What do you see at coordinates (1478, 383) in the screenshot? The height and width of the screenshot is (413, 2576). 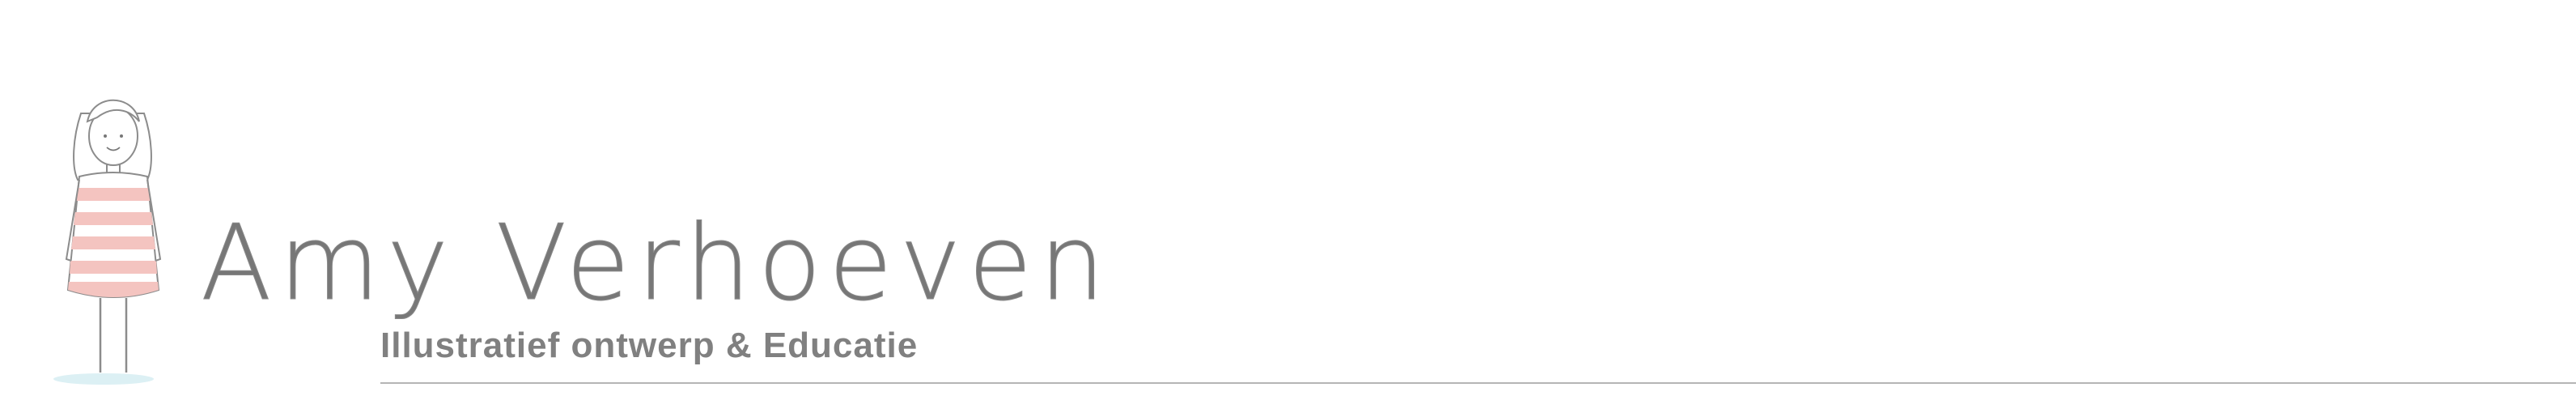 I see `header-divider` at bounding box center [1478, 383].